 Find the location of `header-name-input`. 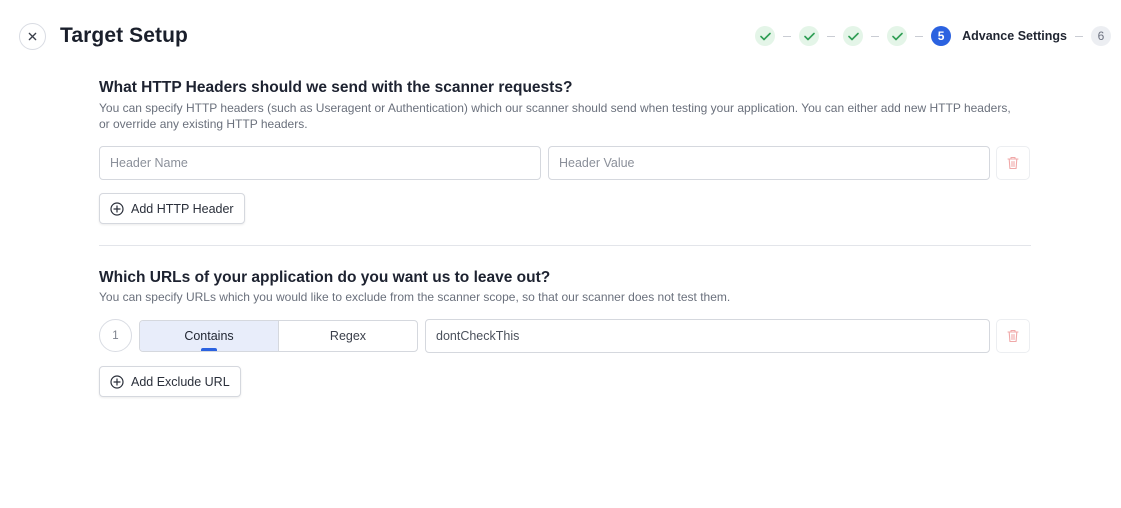

header-name-input is located at coordinates (320, 163).